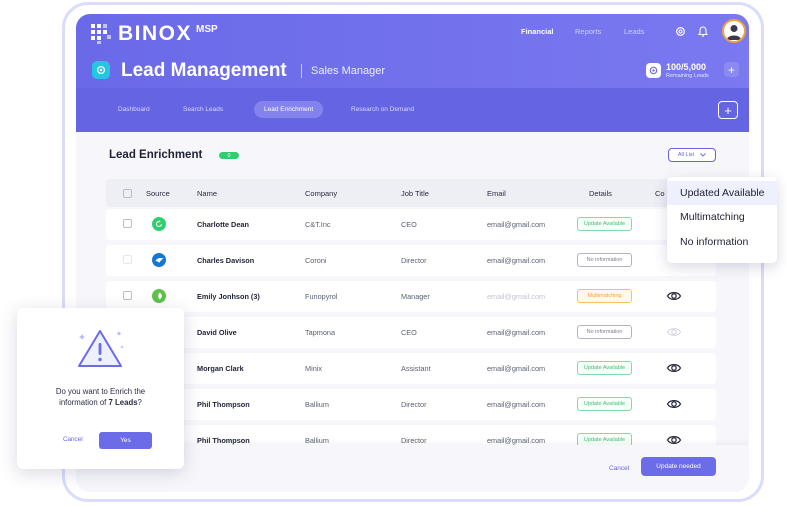 The image size is (787, 507). What do you see at coordinates (660, 193) in the screenshot?
I see `col-contact: Co` at bounding box center [660, 193].